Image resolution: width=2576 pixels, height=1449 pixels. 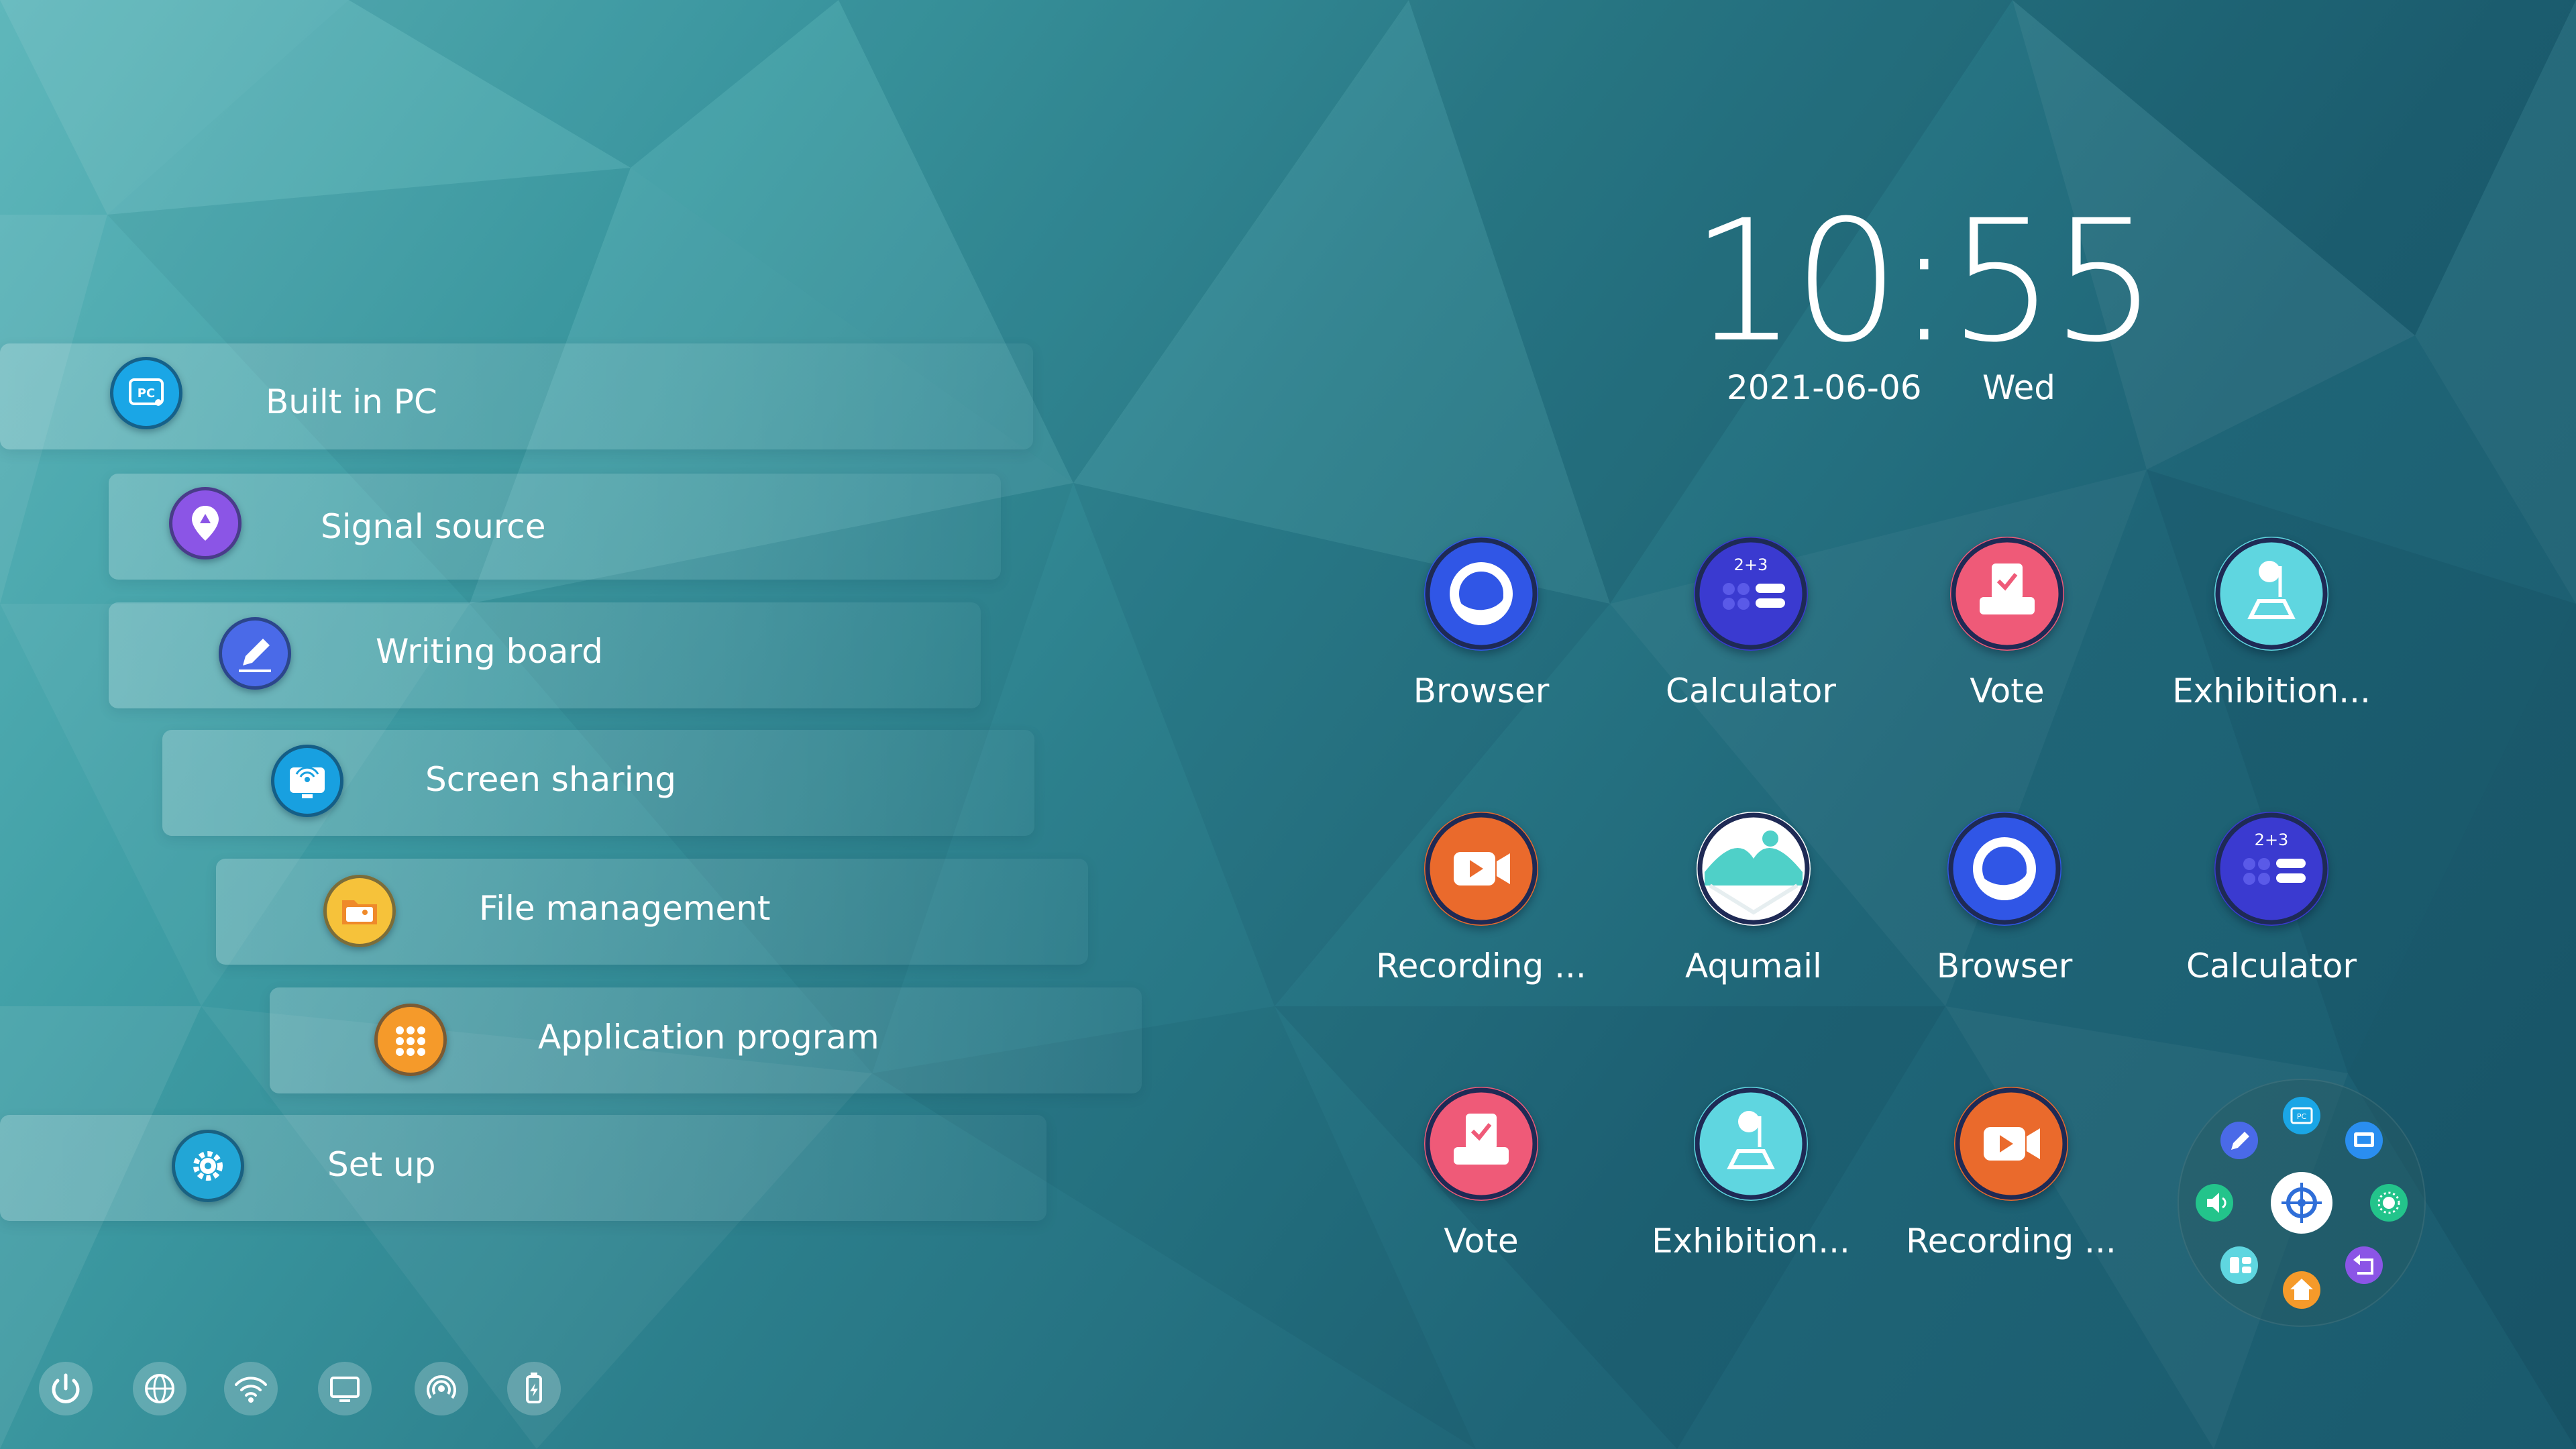 I want to click on app-label: Aqumail, so click(x=1753, y=966).